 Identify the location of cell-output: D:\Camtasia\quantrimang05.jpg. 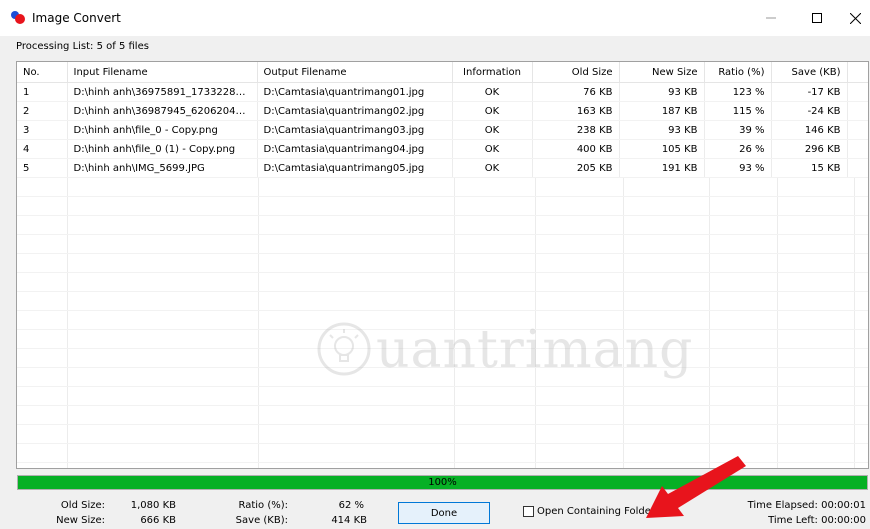
(355, 168).